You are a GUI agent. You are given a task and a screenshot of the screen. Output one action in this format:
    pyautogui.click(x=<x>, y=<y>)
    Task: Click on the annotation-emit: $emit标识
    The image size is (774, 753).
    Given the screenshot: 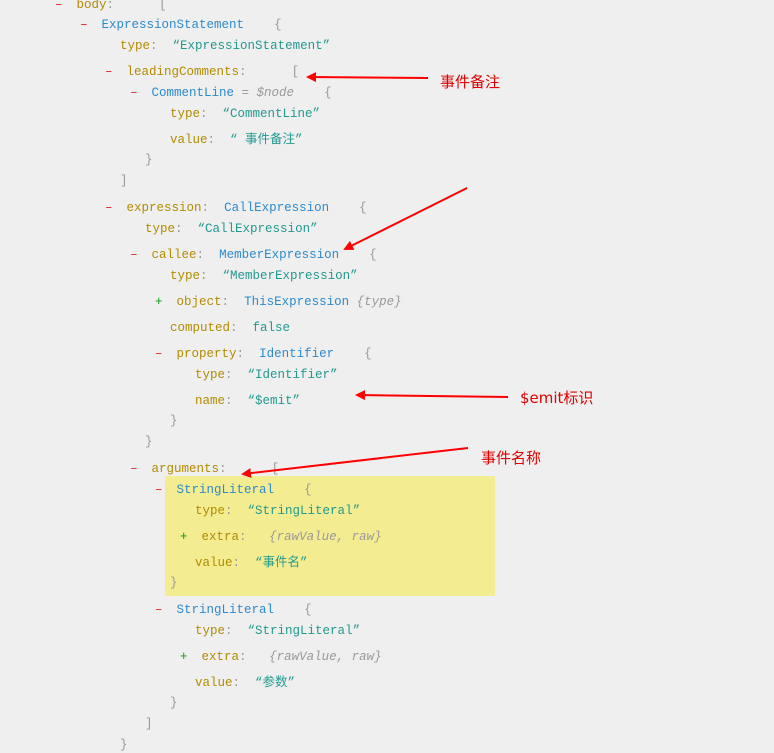 What is the action you would take?
    pyautogui.click(x=557, y=398)
    